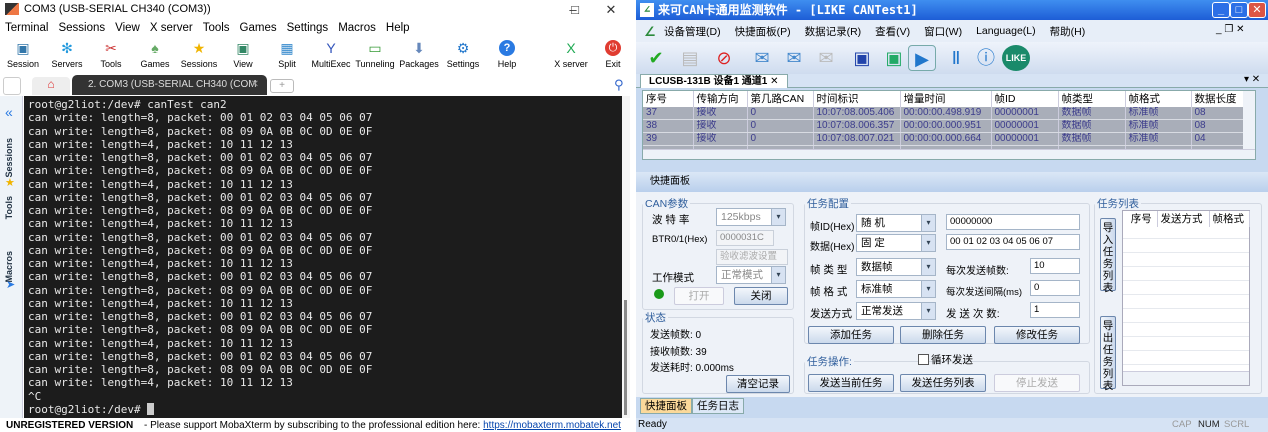 This screenshot has height=432, width=1268. What do you see at coordinates (1230, 29) in the screenshot?
I see `mdi-controls: _ ❐ ✕` at bounding box center [1230, 29].